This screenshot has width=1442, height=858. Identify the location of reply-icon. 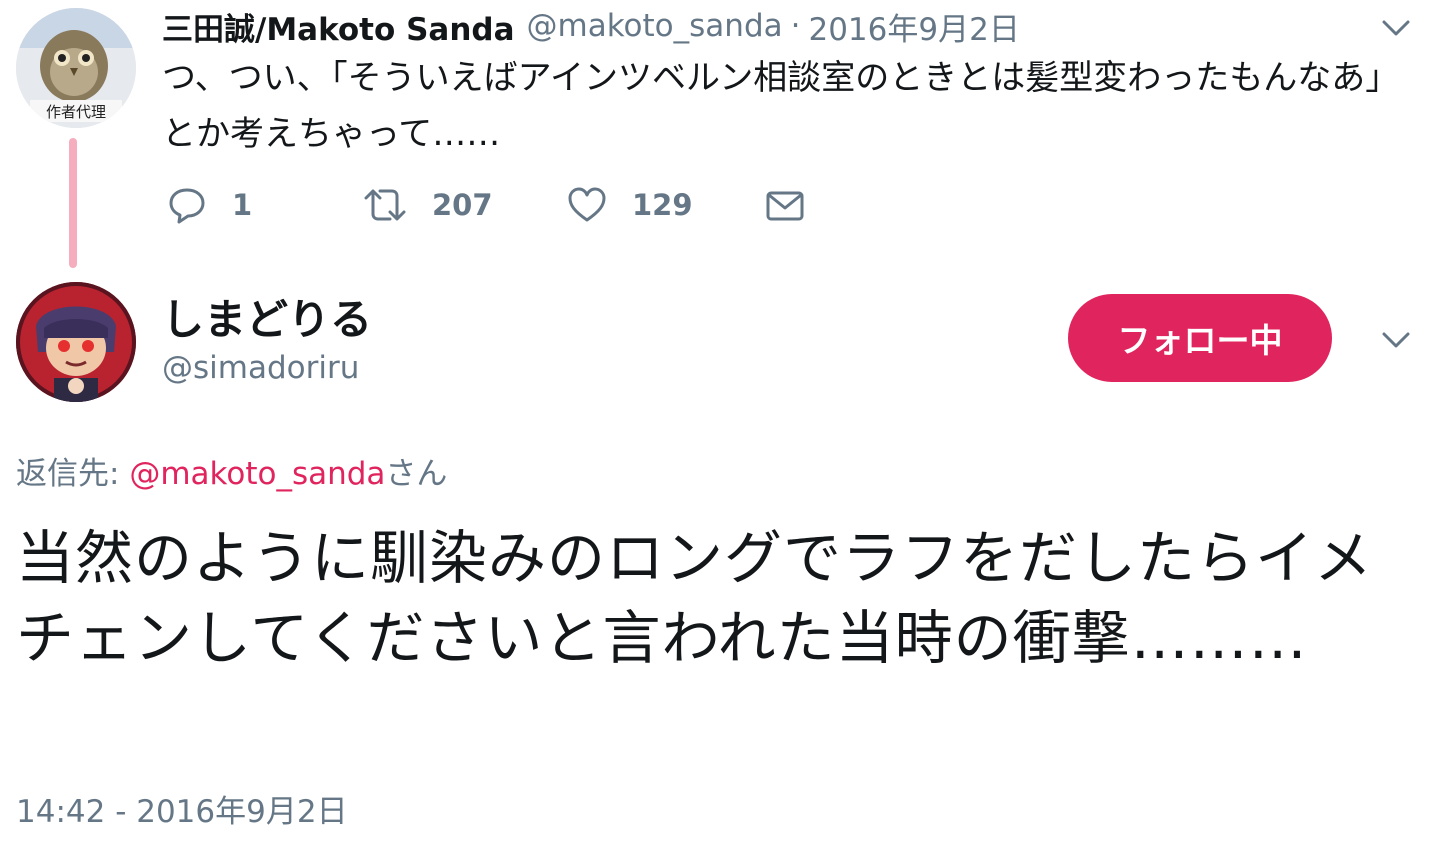
(187, 206).